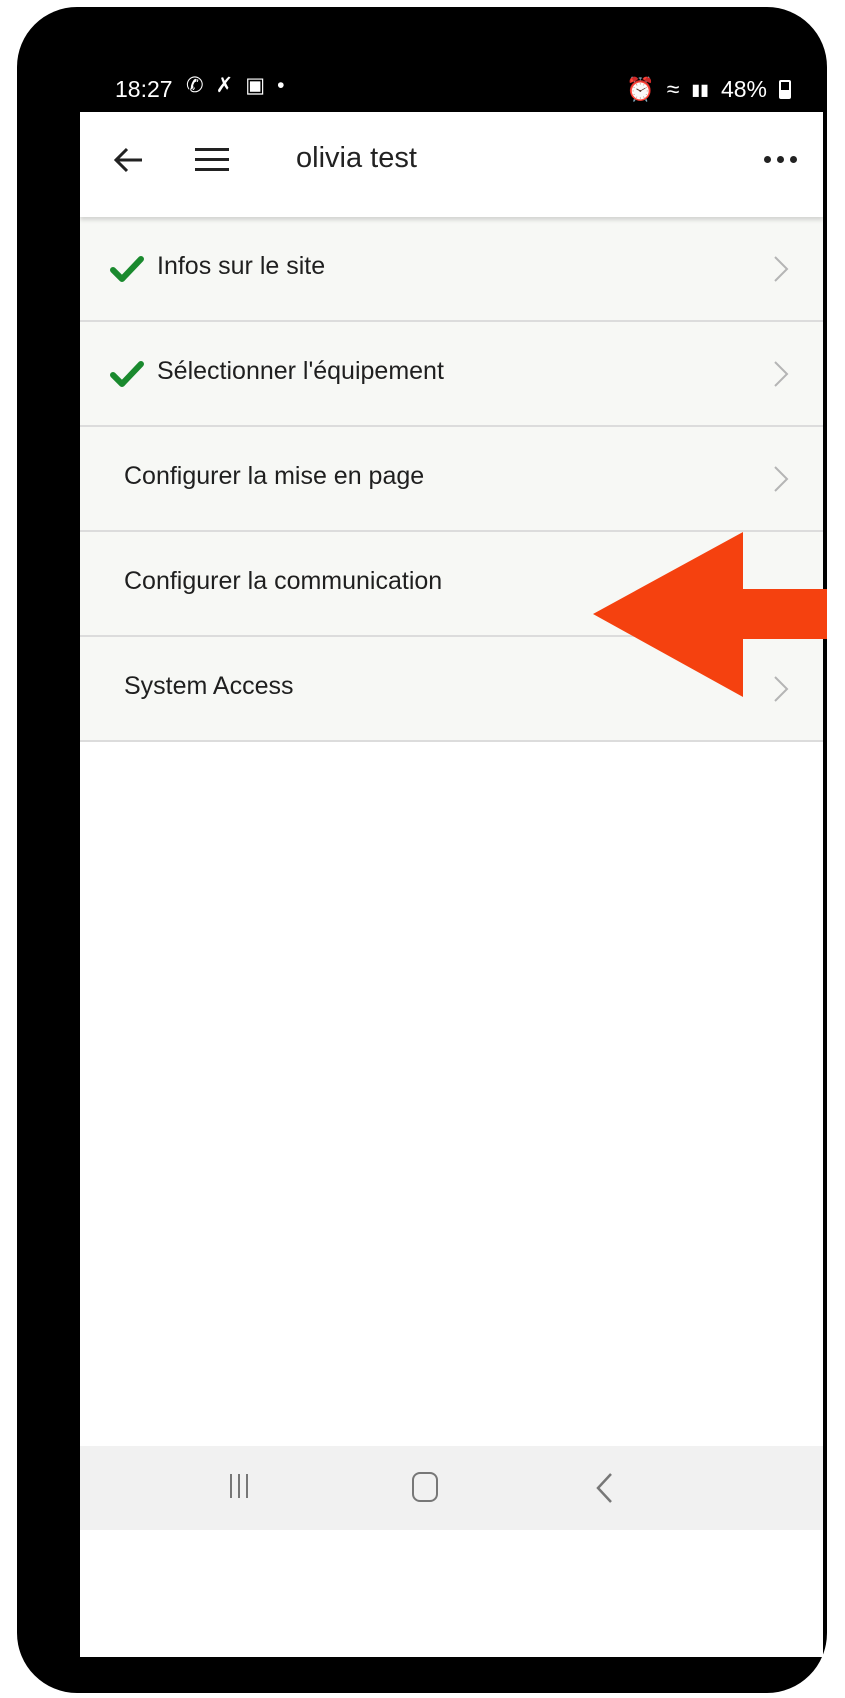  Describe the element at coordinates (425, 1487) in the screenshot. I see `home-icon` at that location.